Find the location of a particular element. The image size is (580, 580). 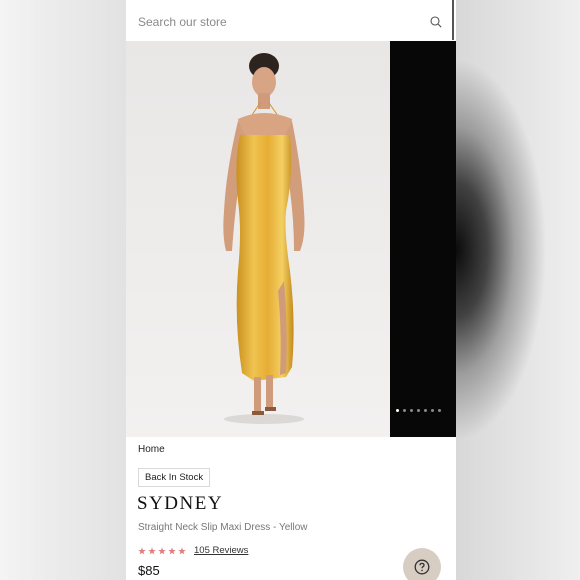

back-in-stock-badge: Back In Stock is located at coordinates (174, 477).